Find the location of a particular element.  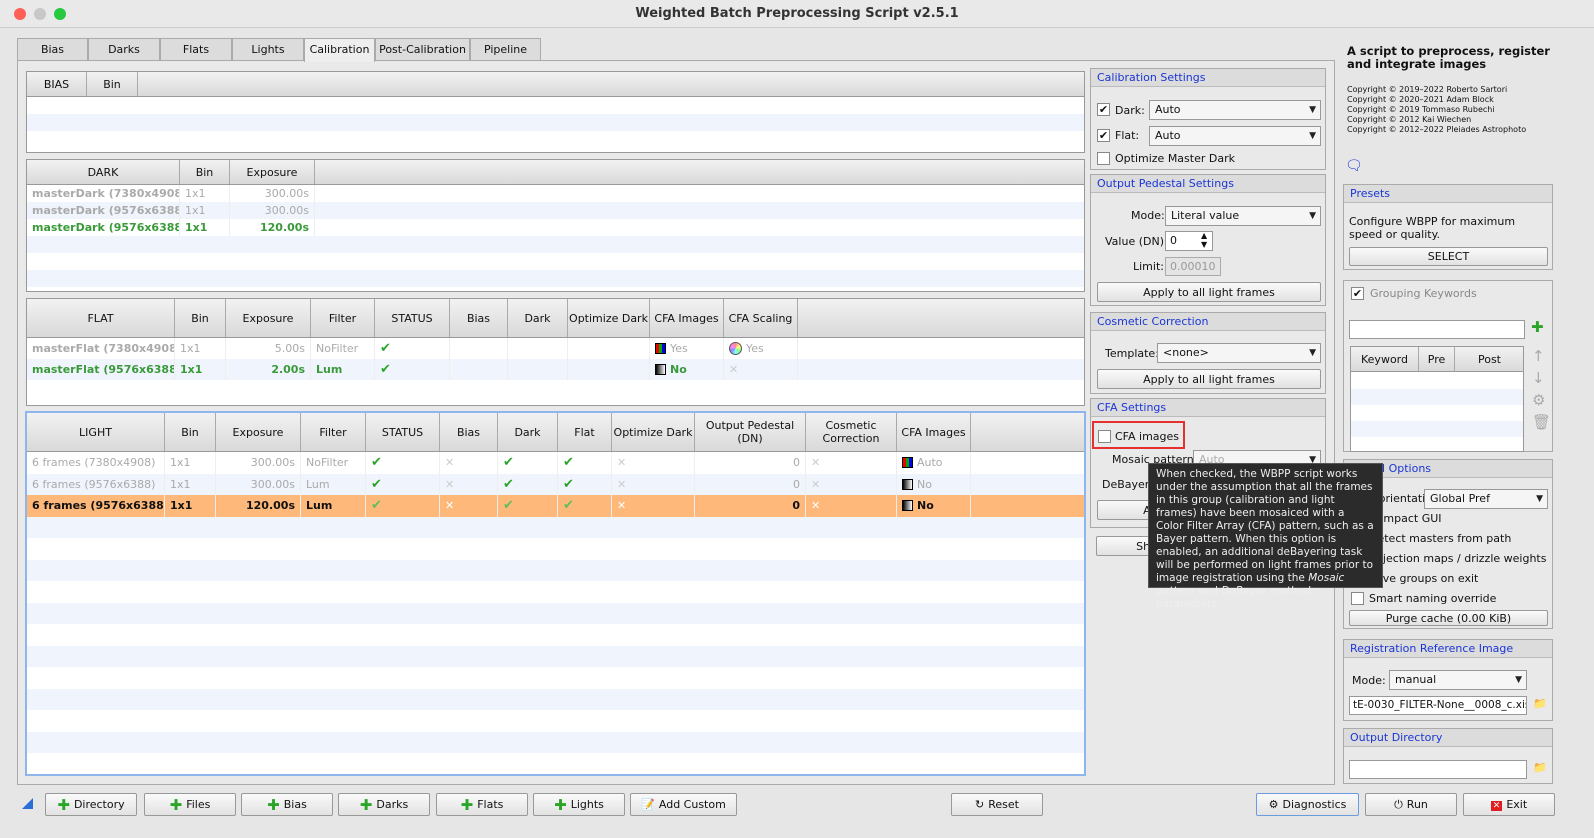

col-flat: FLAT is located at coordinates (101, 318).